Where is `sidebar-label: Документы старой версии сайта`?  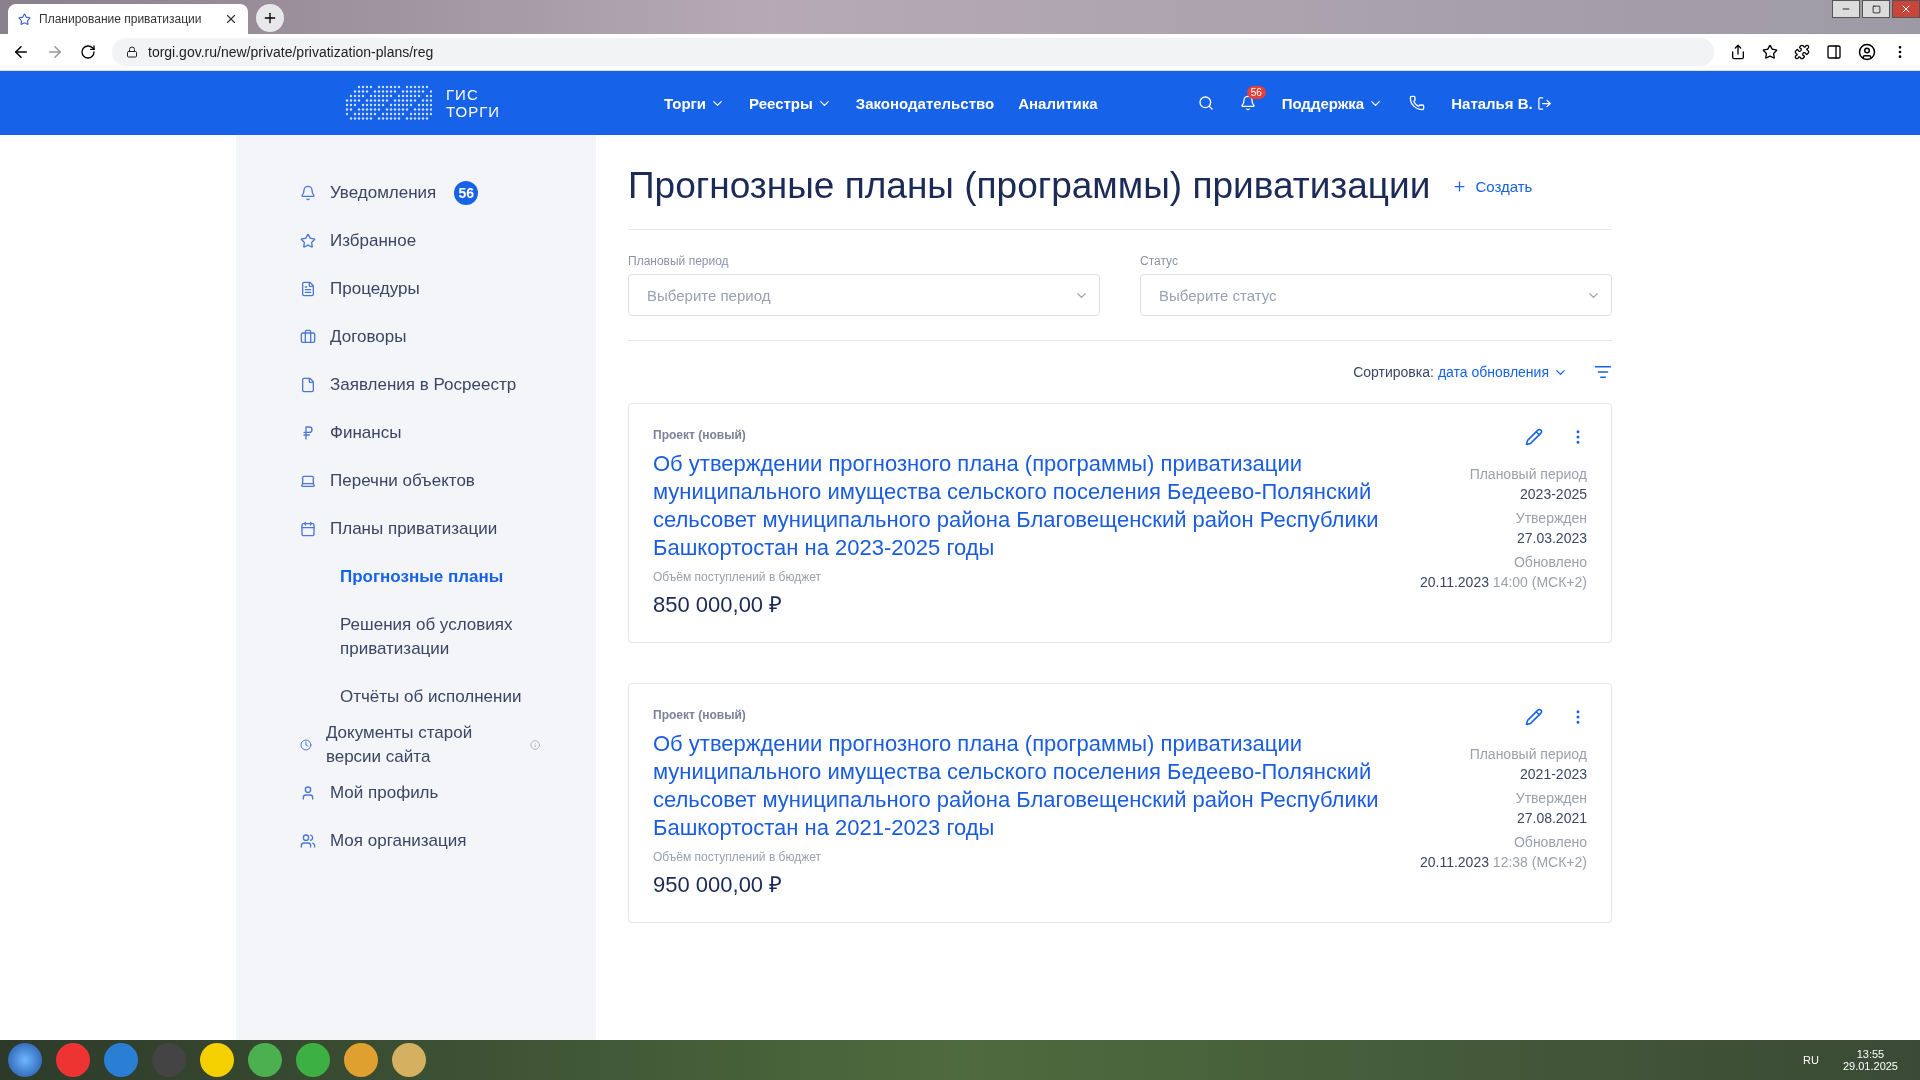
sidebar-label: Документы старой версии сайта is located at coordinates (399, 745).